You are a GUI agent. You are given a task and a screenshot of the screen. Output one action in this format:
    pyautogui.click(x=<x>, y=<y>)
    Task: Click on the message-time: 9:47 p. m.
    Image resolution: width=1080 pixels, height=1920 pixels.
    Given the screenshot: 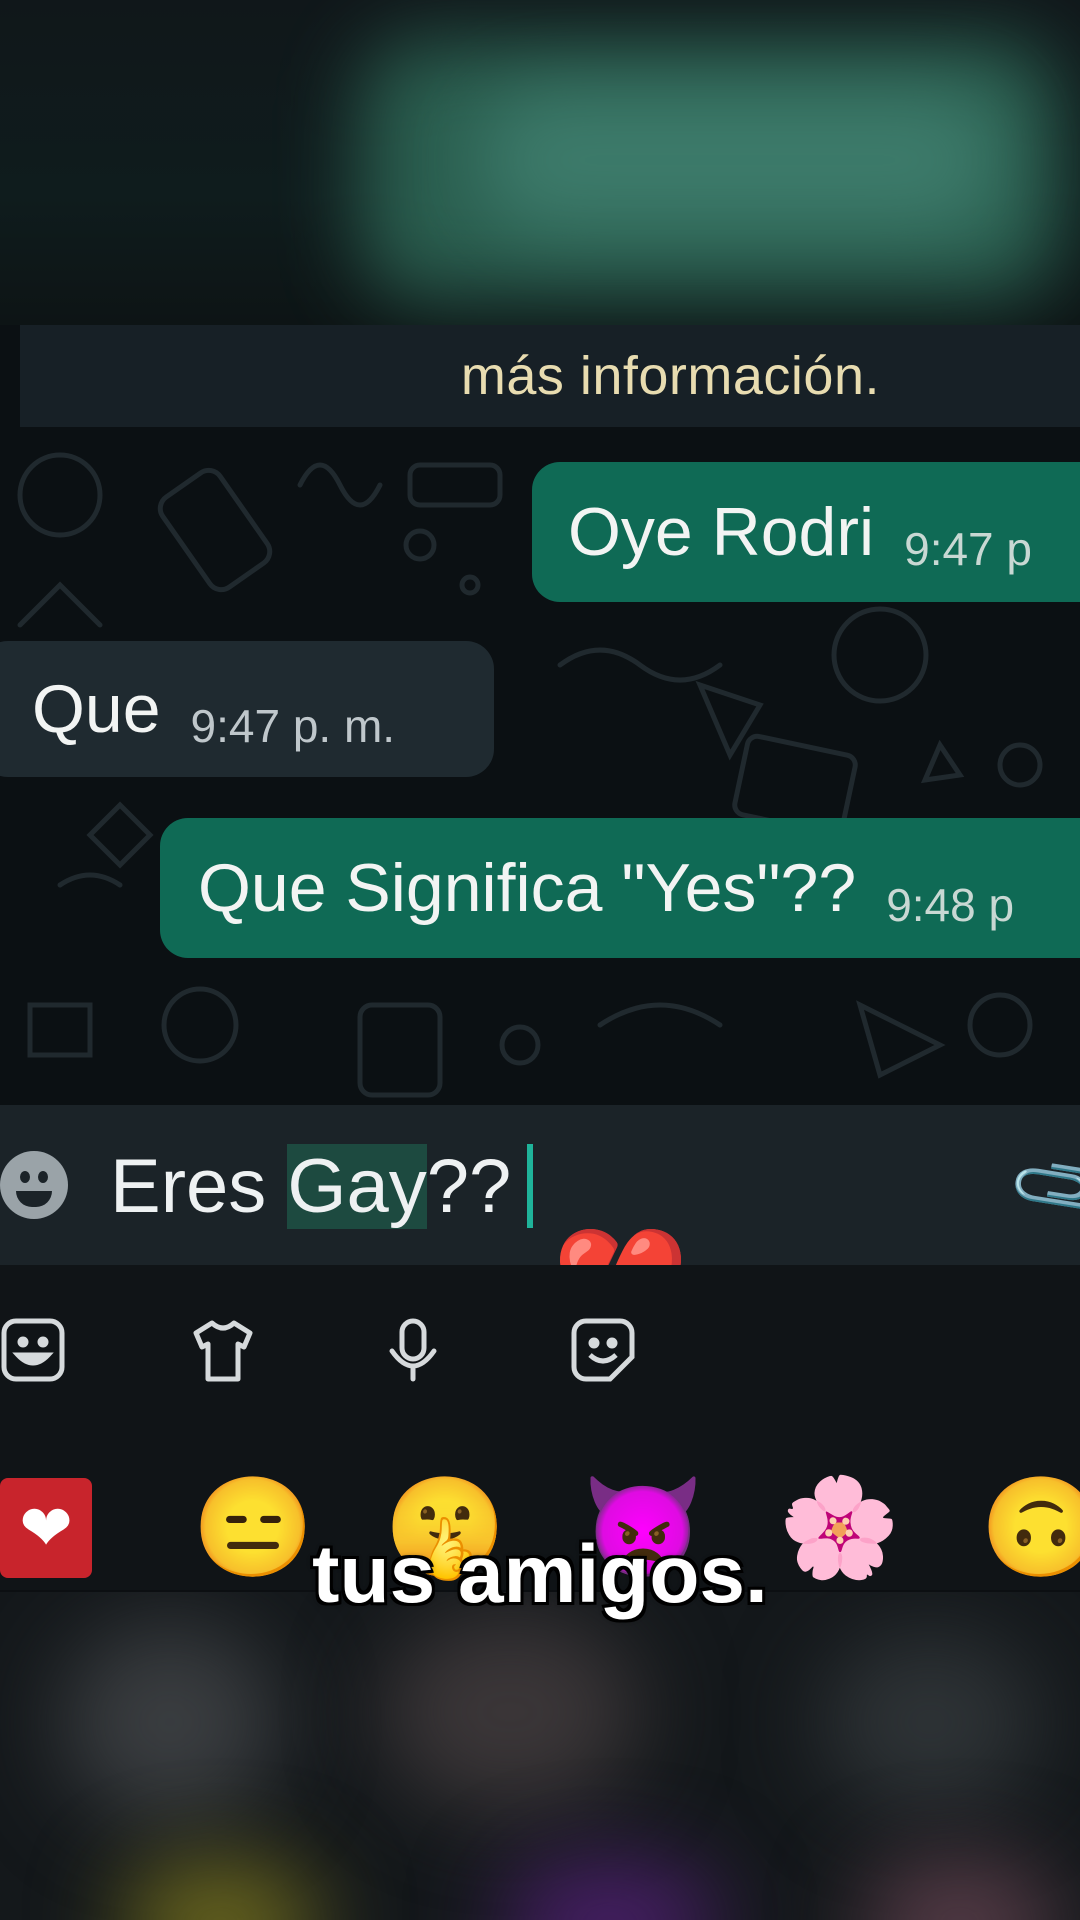 What is the action you would take?
    pyautogui.click(x=293, y=726)
    